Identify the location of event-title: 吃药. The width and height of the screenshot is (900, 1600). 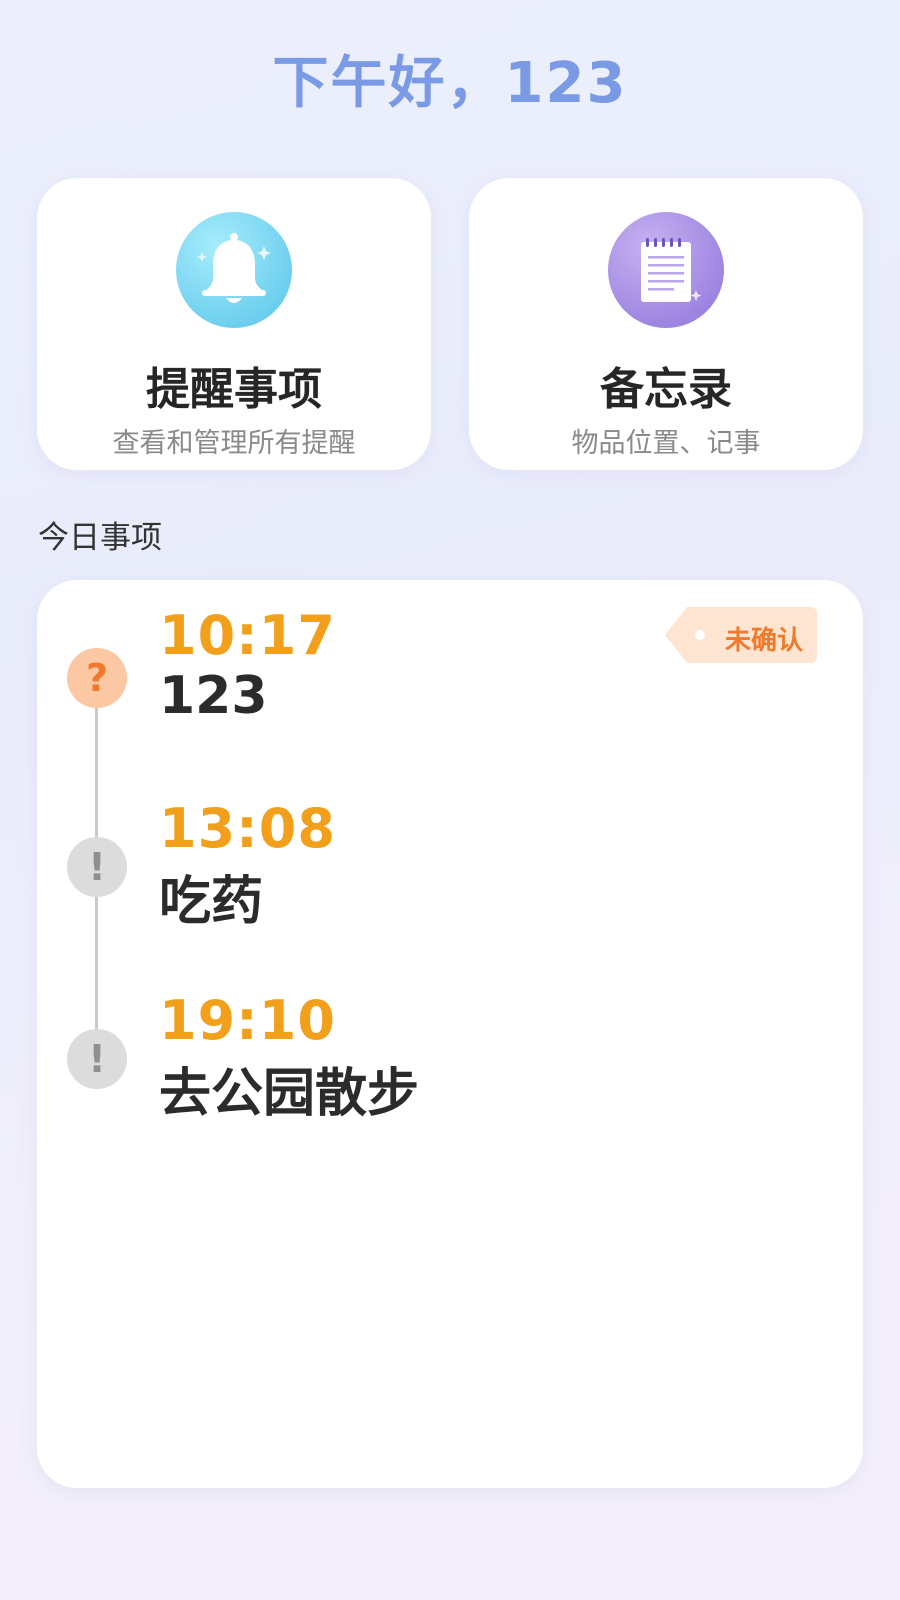
(211, 902).